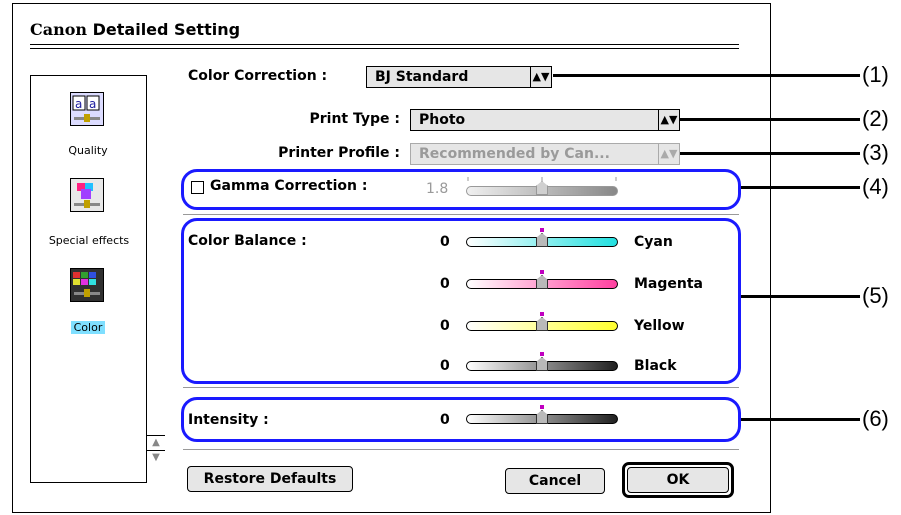 The image size is (901, 515). I want to click on print-type-label: Print Type :, so click(354, 119).